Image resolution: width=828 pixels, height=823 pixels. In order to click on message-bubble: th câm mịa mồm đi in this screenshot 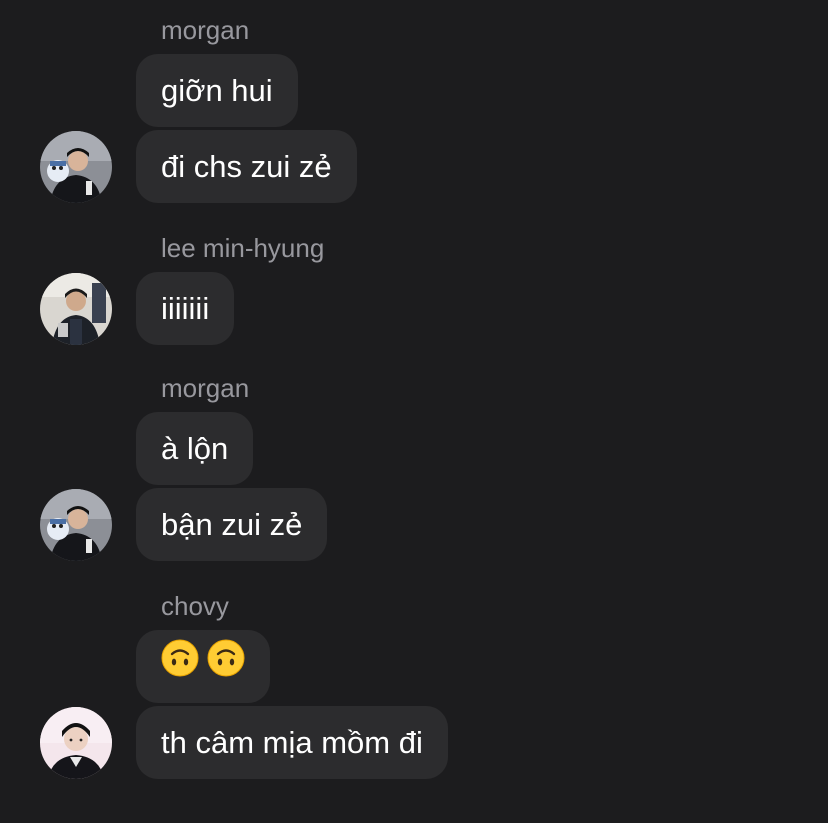, I will do `click(292, 742)`.